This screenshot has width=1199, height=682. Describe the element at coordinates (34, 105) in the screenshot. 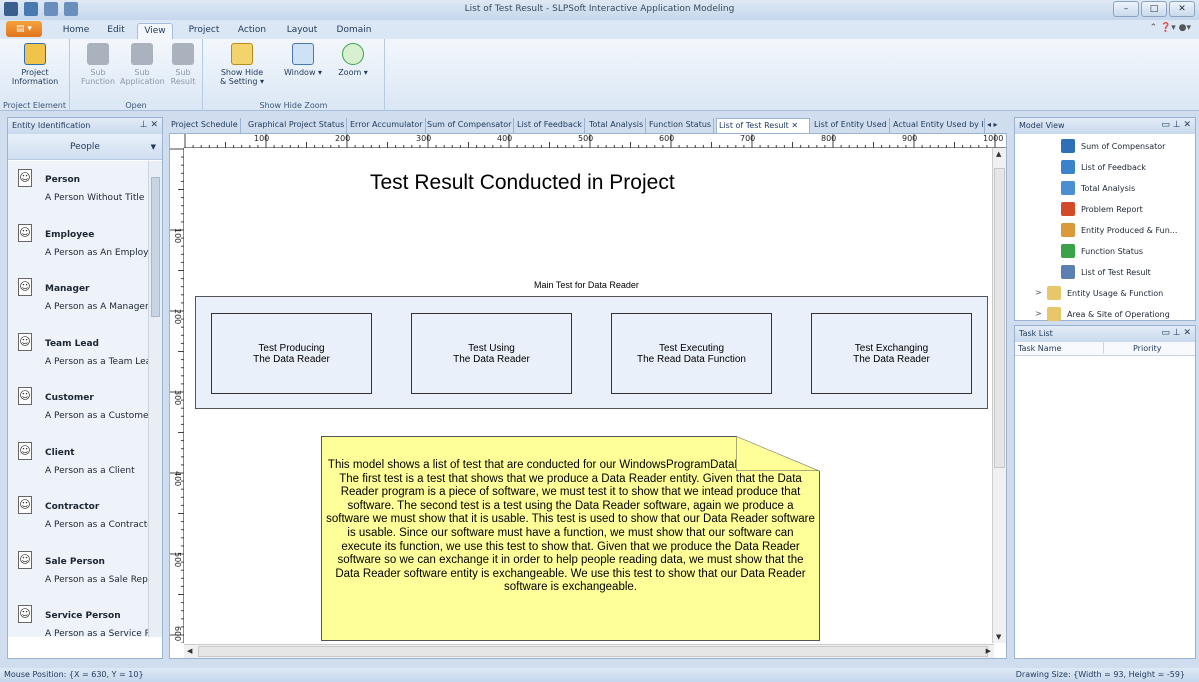

I see `group-label: Project Element` at that location.